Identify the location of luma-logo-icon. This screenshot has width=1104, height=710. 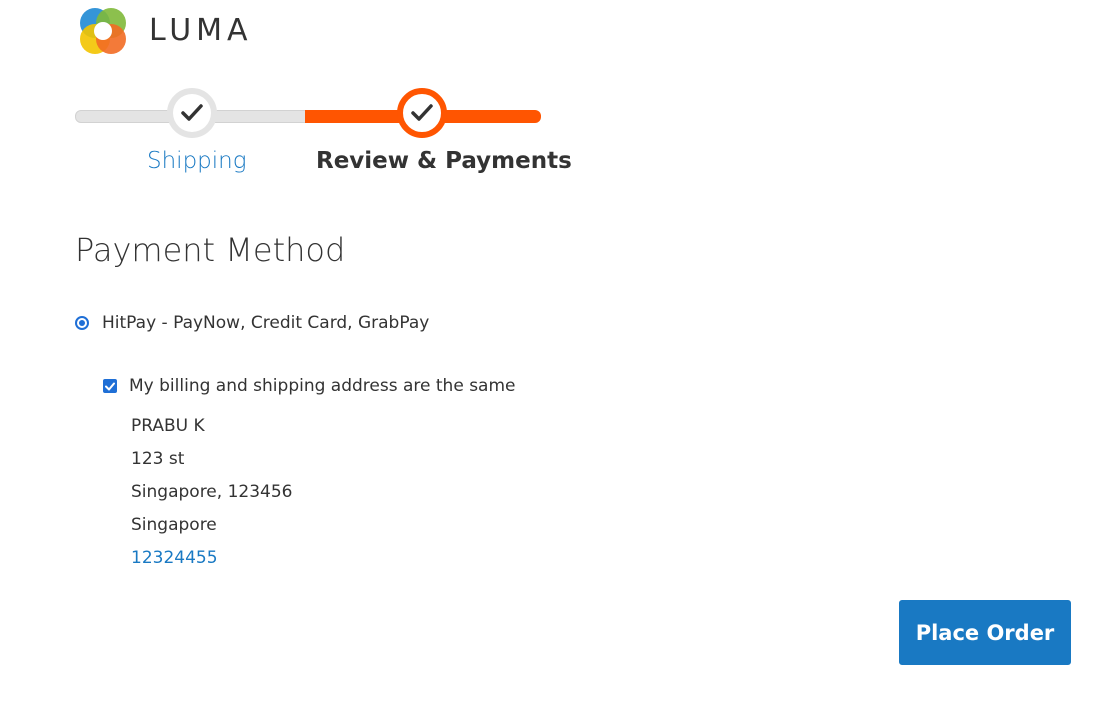
(103, 31).